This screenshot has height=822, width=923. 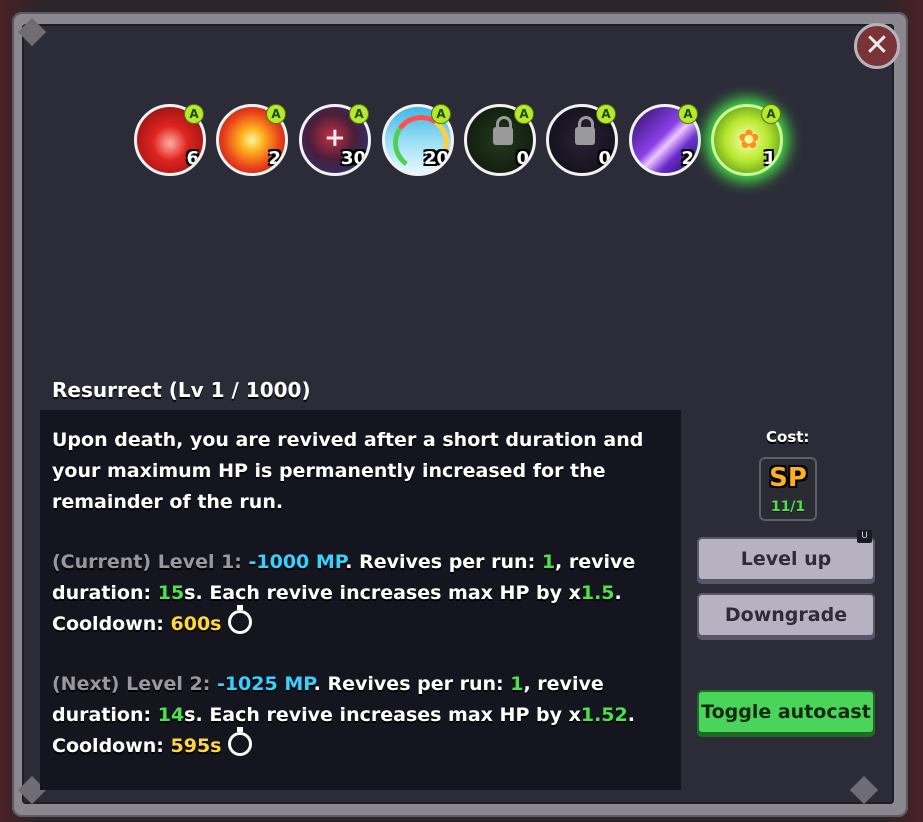 I want to click on next-revives: 1, so click(x=517, y=684).